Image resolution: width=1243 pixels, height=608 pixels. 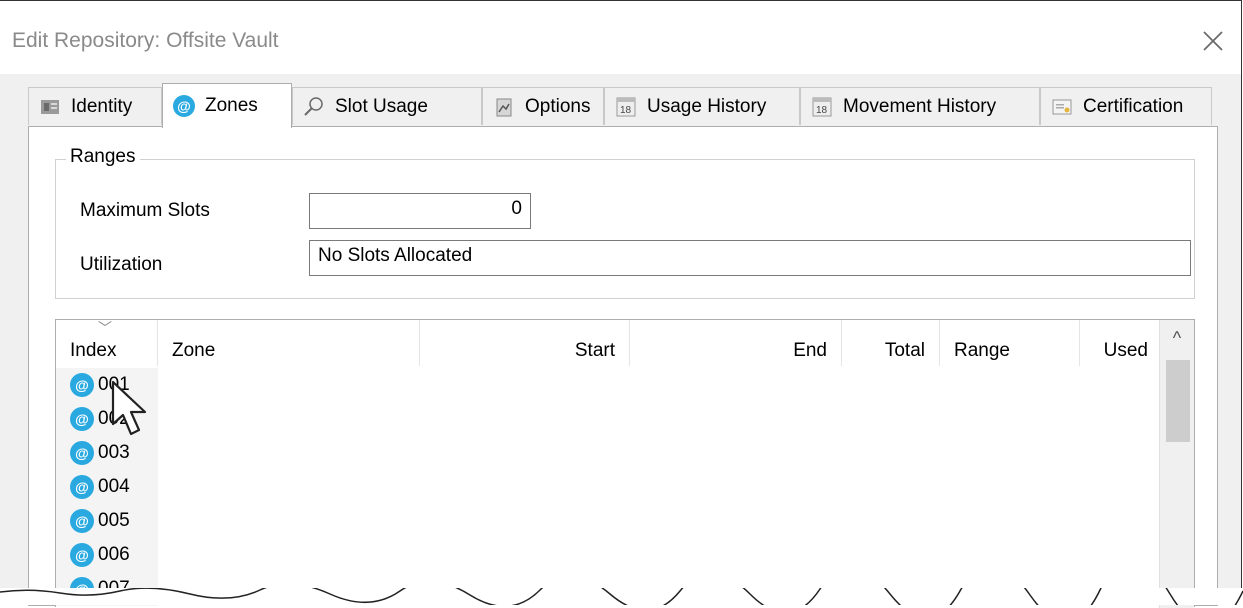 I want to click on certificate-icon, so click(x=1062, y=106).